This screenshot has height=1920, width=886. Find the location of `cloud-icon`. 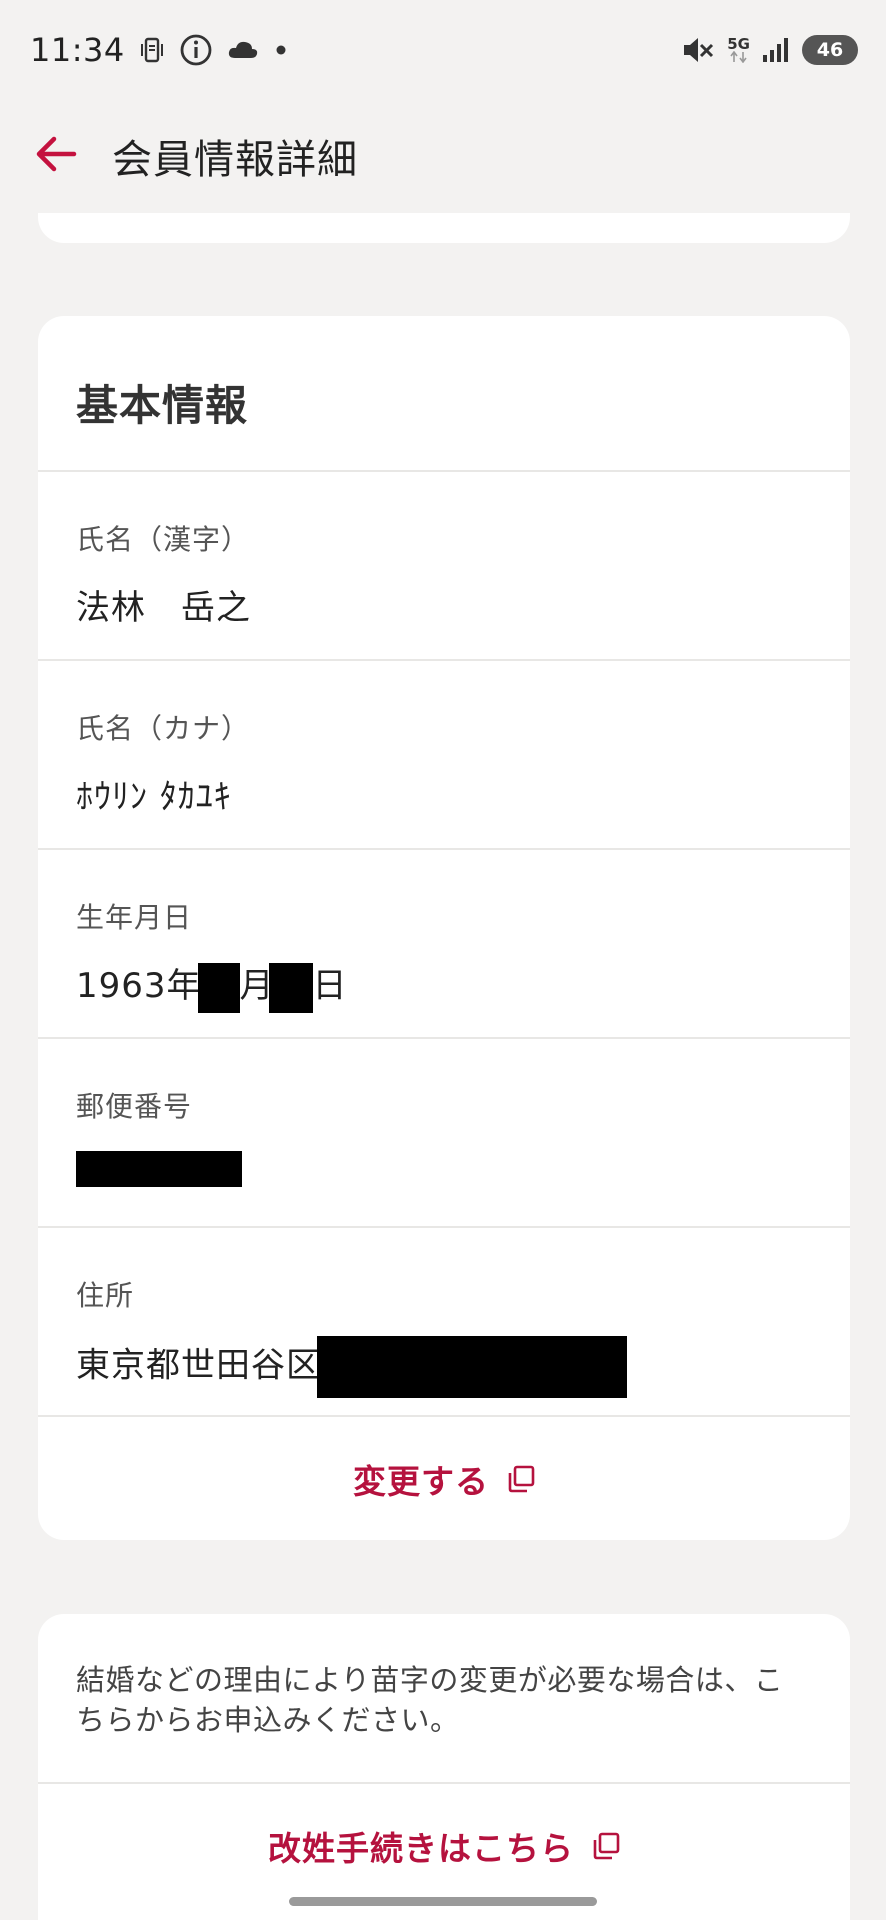

cloud-icon is located at coordinates (243, 50).